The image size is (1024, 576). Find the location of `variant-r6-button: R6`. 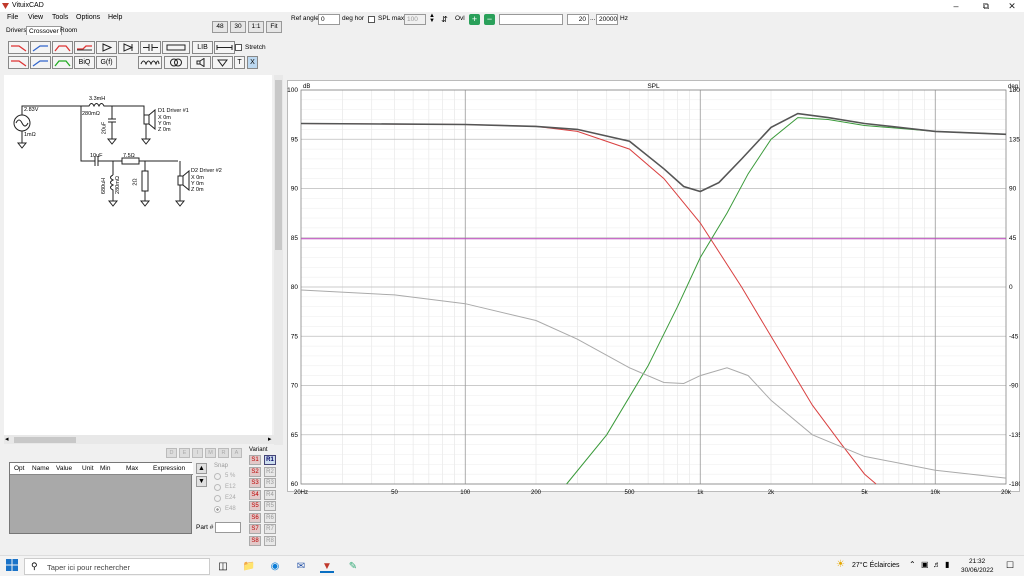

variant-r6-button: R6 is located at coordinates (270, 517).